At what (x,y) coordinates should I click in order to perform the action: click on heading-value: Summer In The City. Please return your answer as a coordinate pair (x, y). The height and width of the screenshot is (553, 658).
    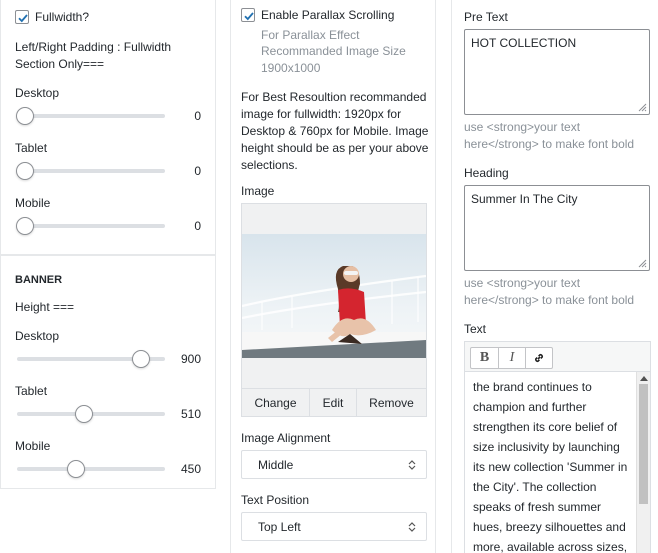
    Looking at the image, I should click on (524, 199).